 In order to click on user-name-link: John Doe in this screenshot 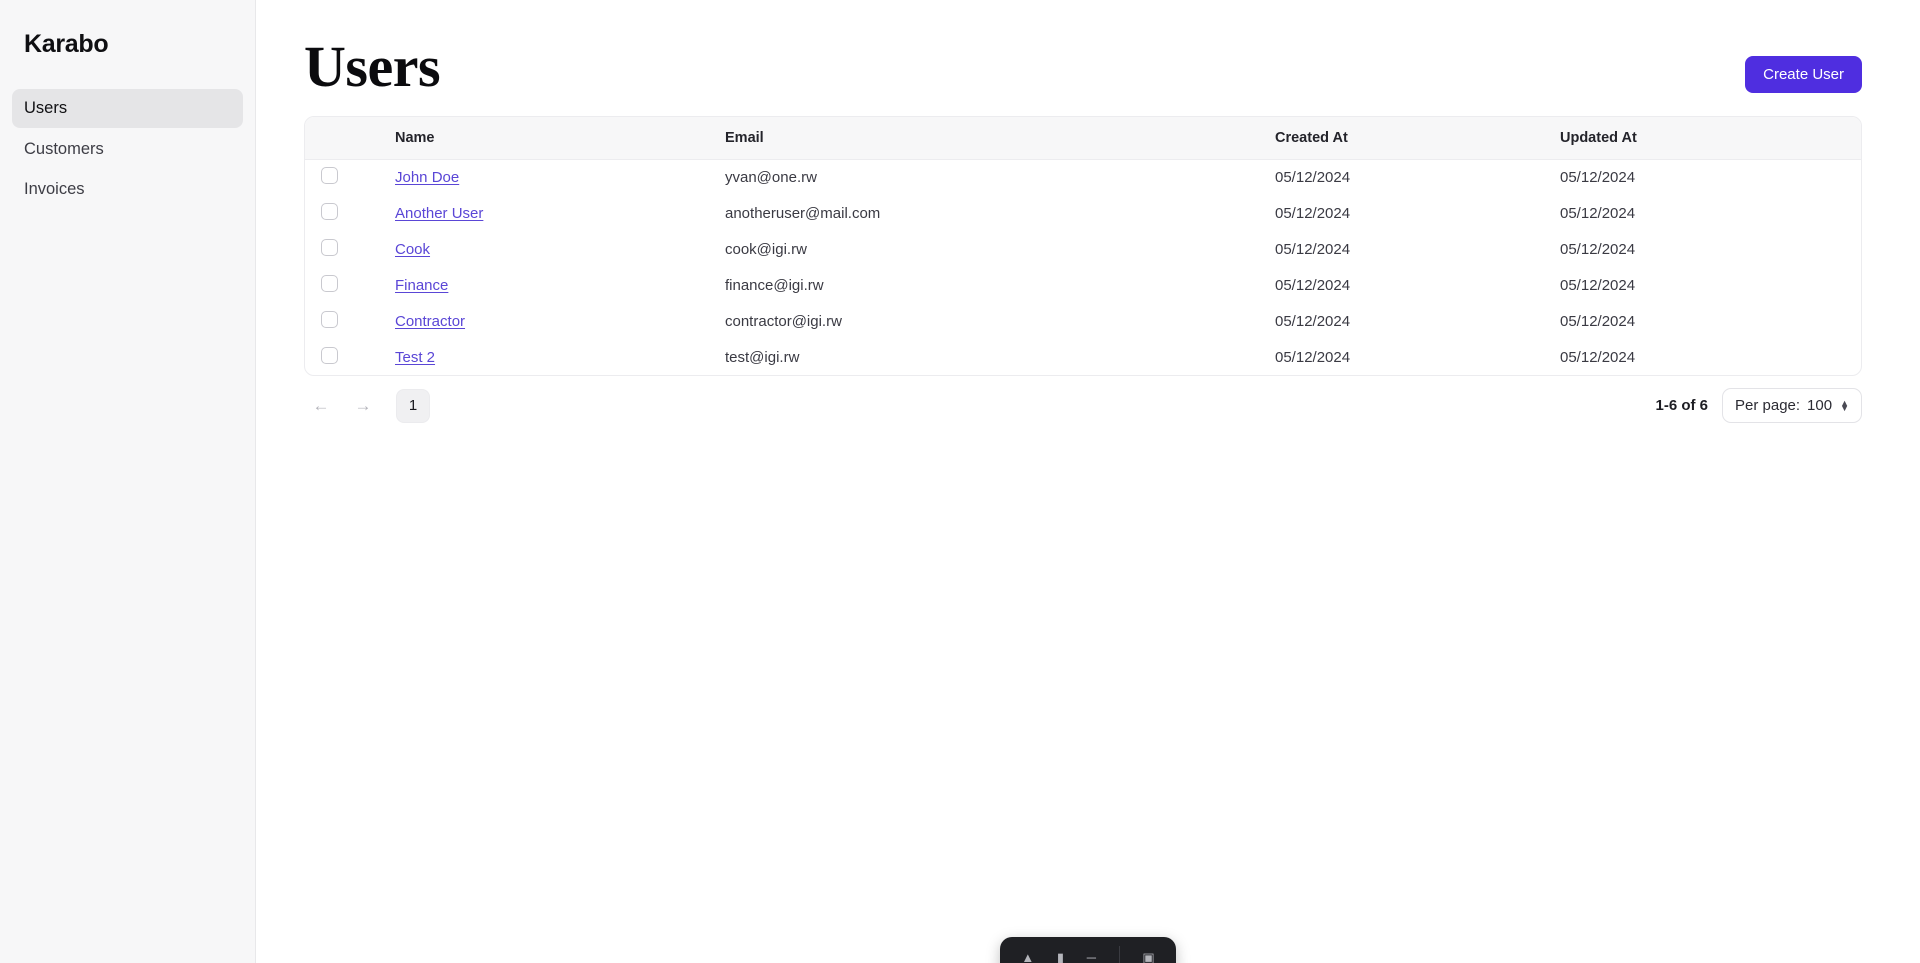, I will do `click(427, 177)`.